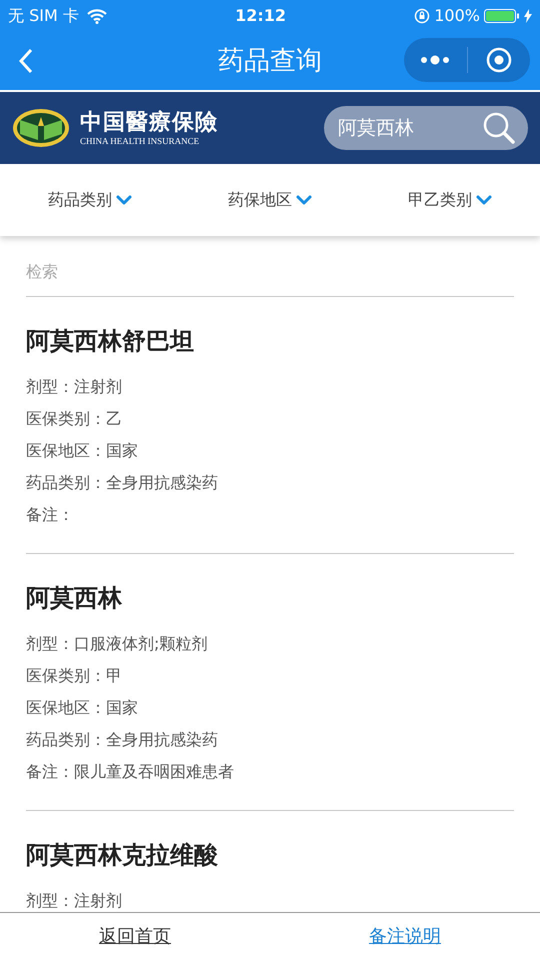 The image size is (540, 960). Describe the element at coordinates (74, 419) in the screenshot. I see `drug-detail: 医保类别：乙` at that location.